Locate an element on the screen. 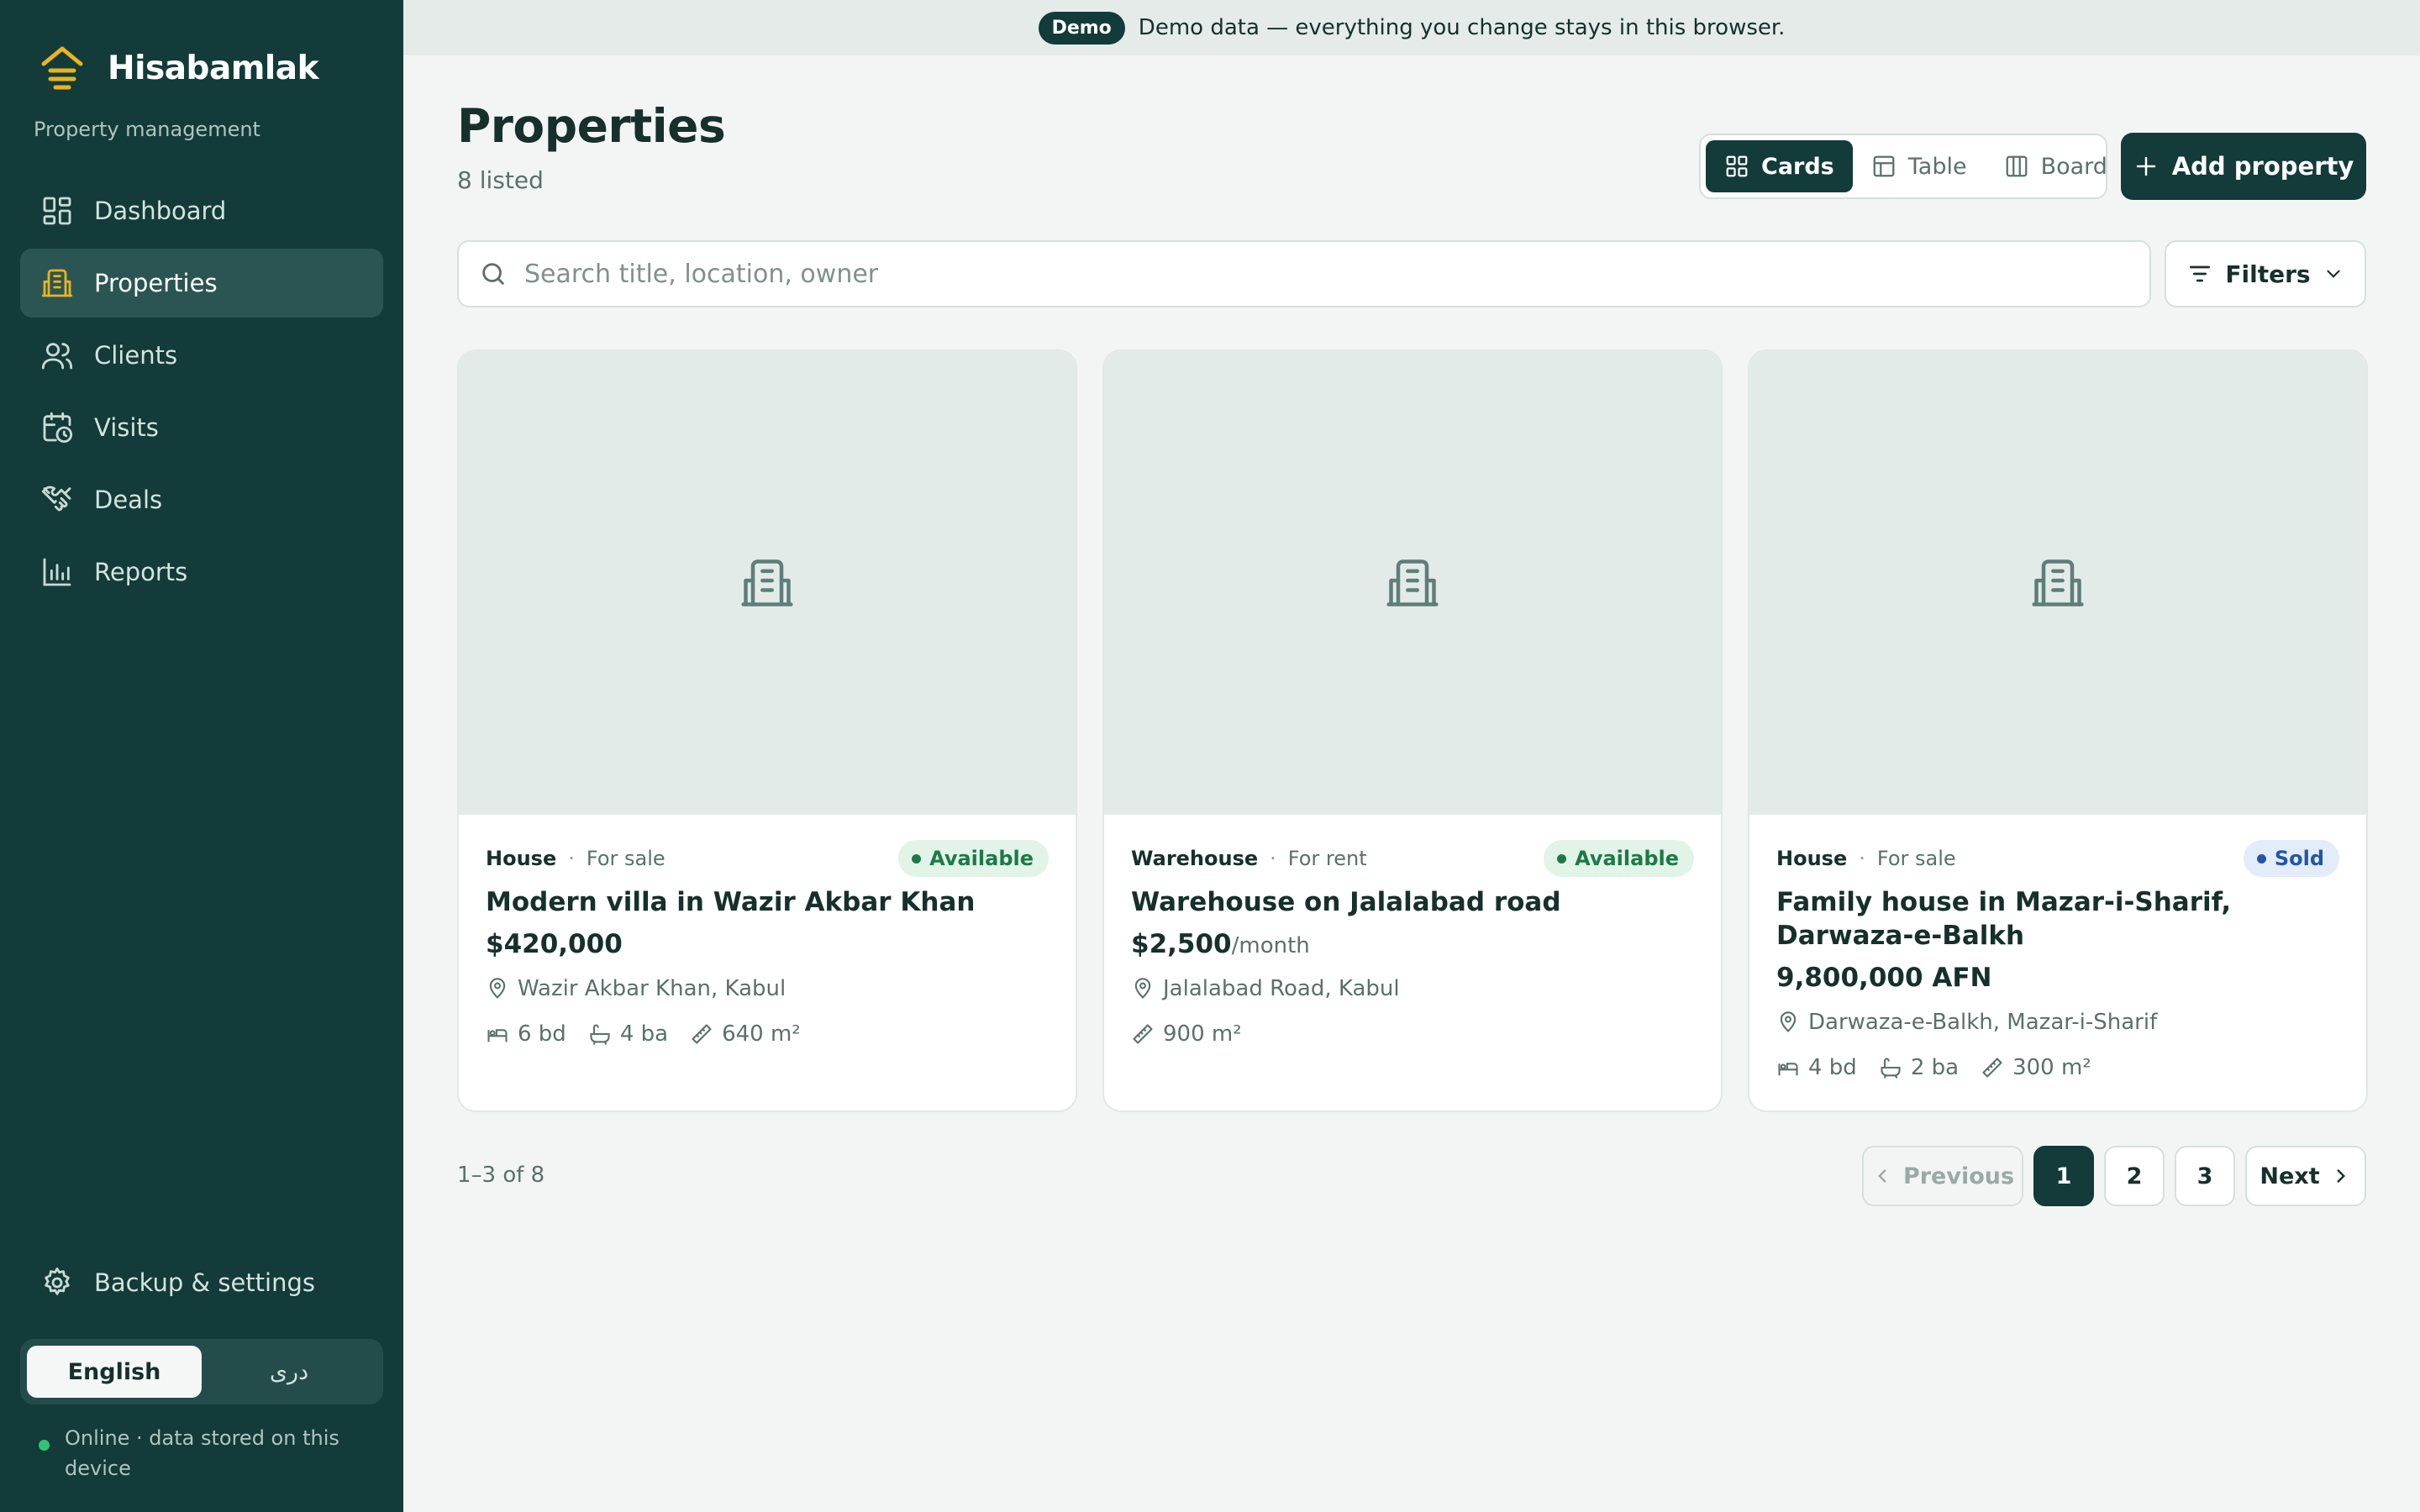 The height and width of the screenshot is (1512, 2420). beds-spec: 6 bd is located at coordinates (526, 1034).